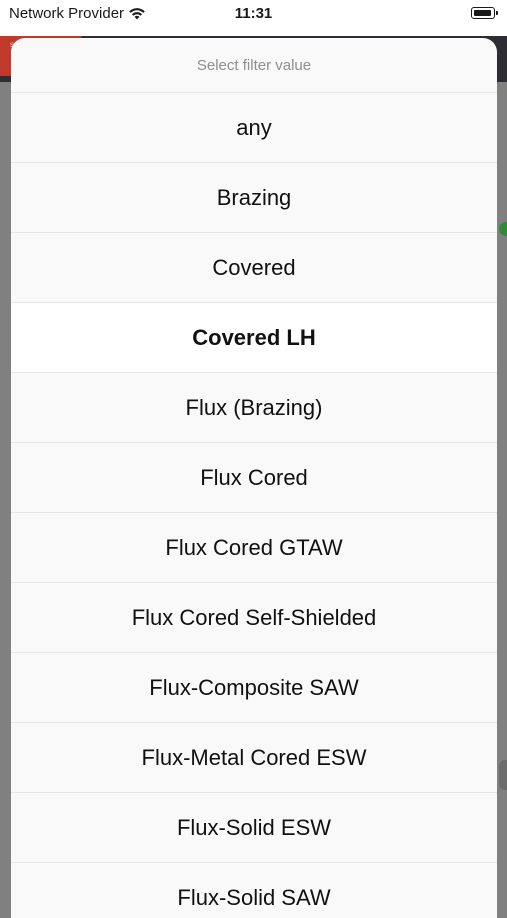 The image size is (507, 918). What do you see at coordinates (503, 229) in the screenshot?
I see `background-indicator` at bounding box center [503, 229].